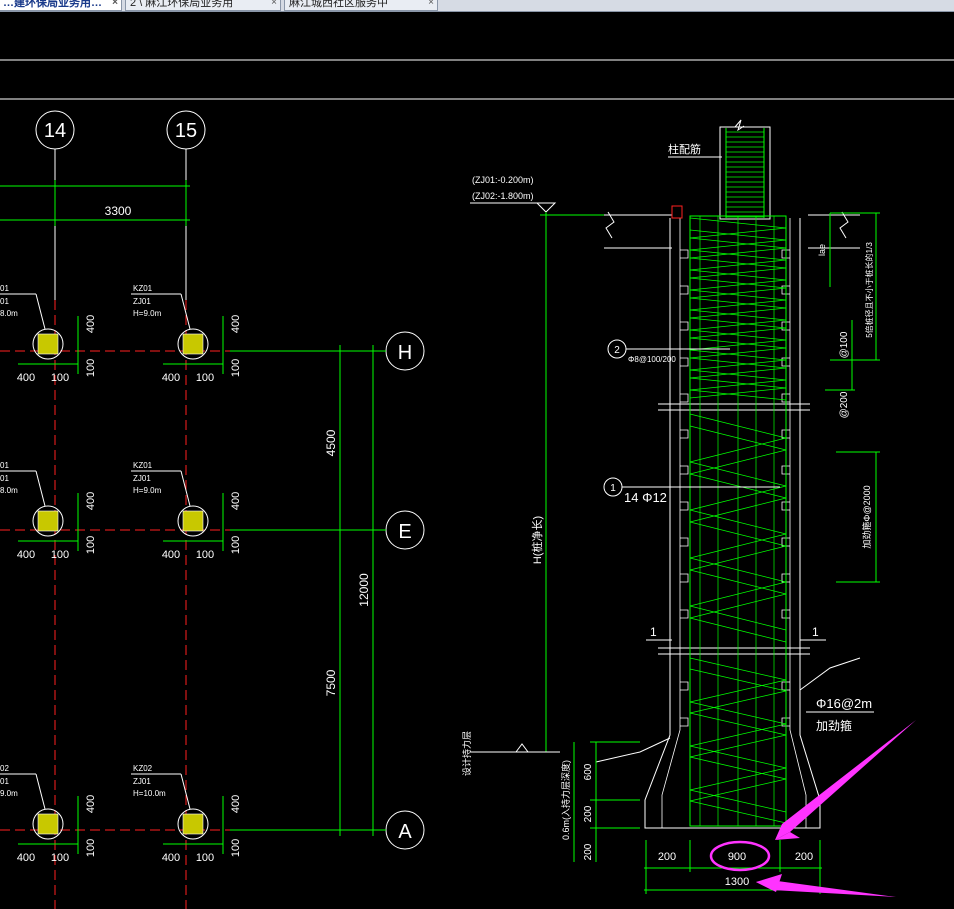  Describe the element at coordinates (338, 4) in the screenshot. I see `tab-label: 麻江城西社区服务中` at that location.